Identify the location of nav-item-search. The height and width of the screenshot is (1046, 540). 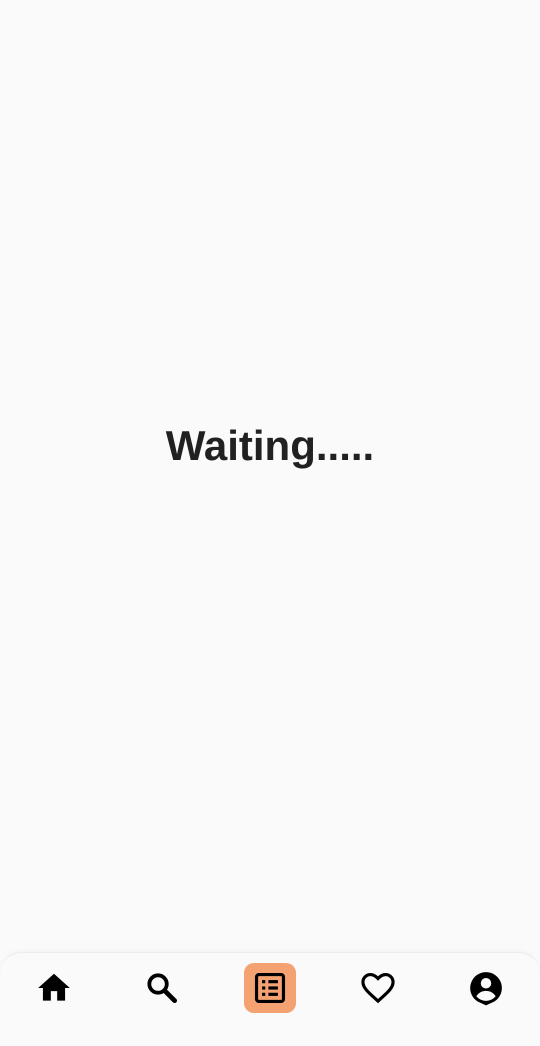
(162, 988).